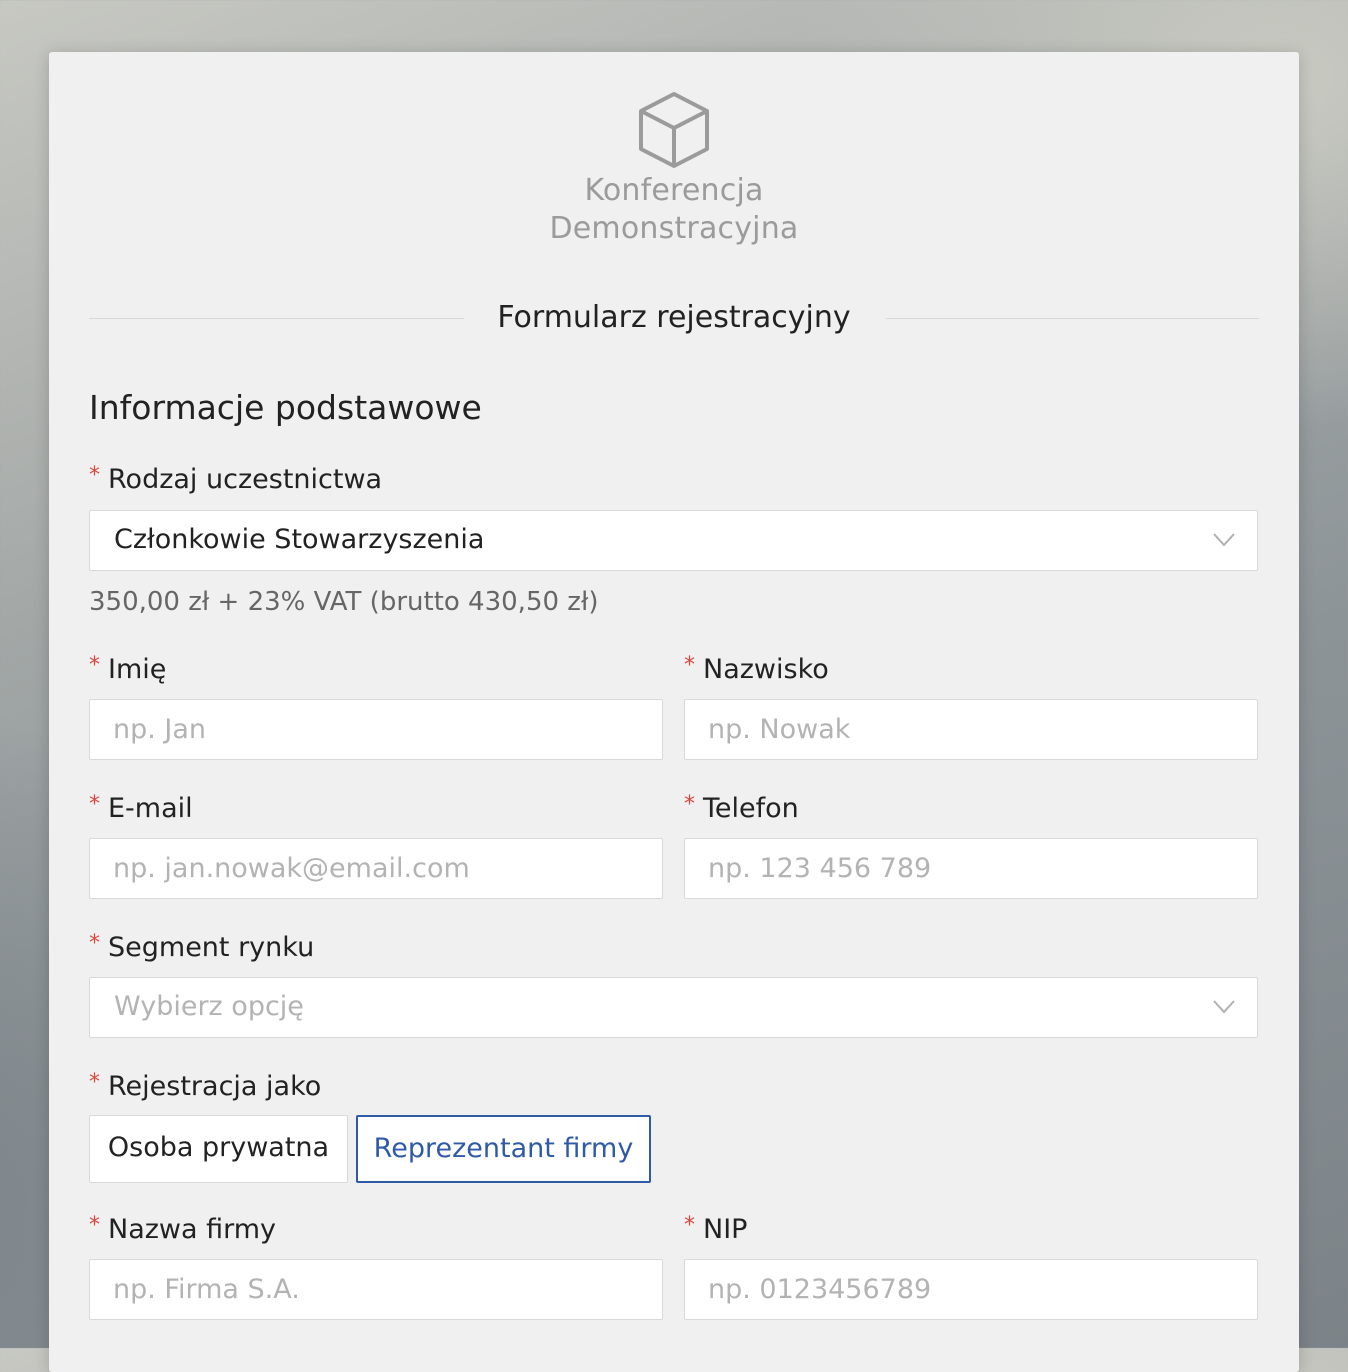  I want to click on participation-price: 350,00 zł + 23% VAT (brutto 430,50 zł), so click(344, 602).